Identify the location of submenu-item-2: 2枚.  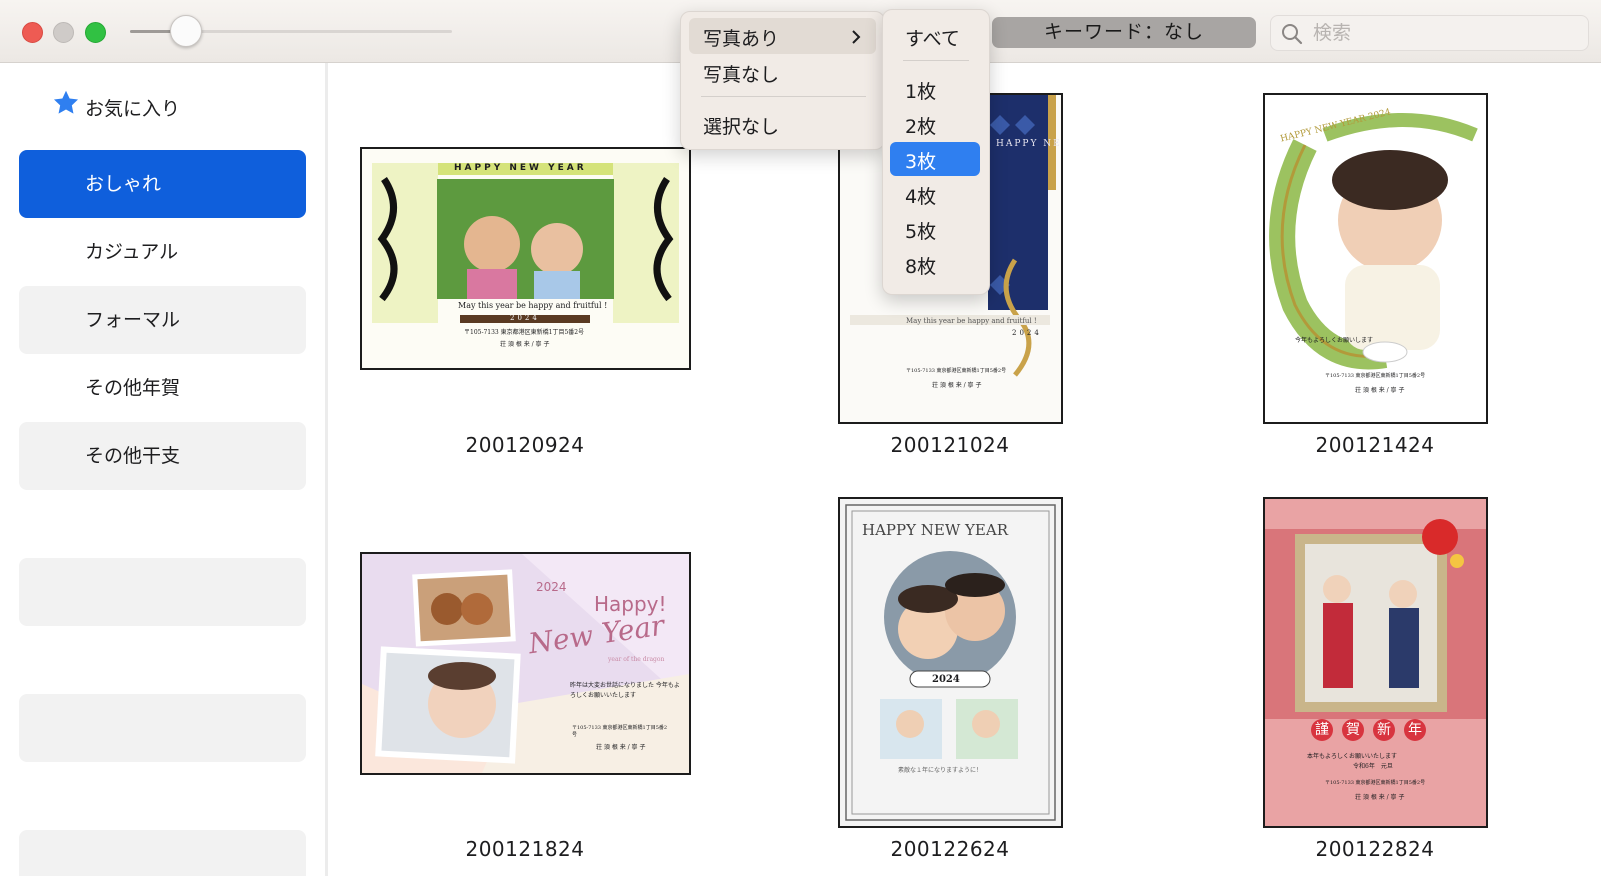
(920, 125).